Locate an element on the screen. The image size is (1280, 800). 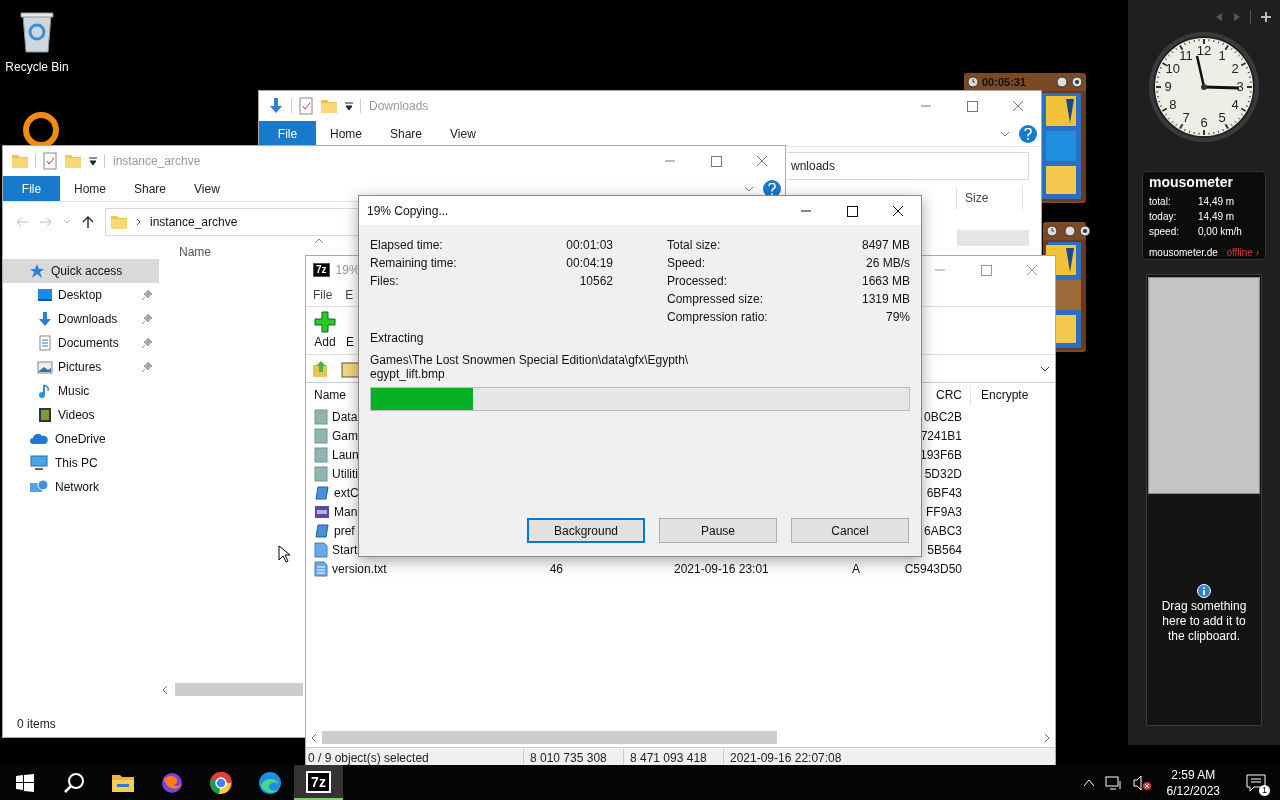
file-name: Man is located at coordinates (346, 511).